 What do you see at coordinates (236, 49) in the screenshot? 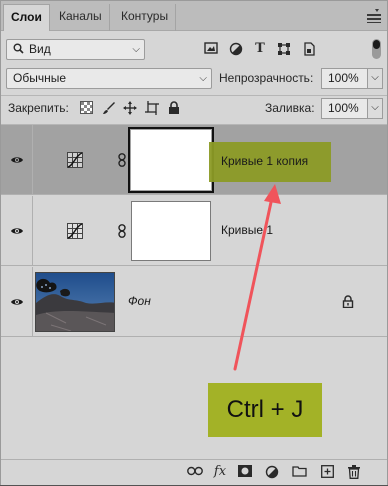
I see `adjustment-filter-icon` at bounding box center [236, 49].